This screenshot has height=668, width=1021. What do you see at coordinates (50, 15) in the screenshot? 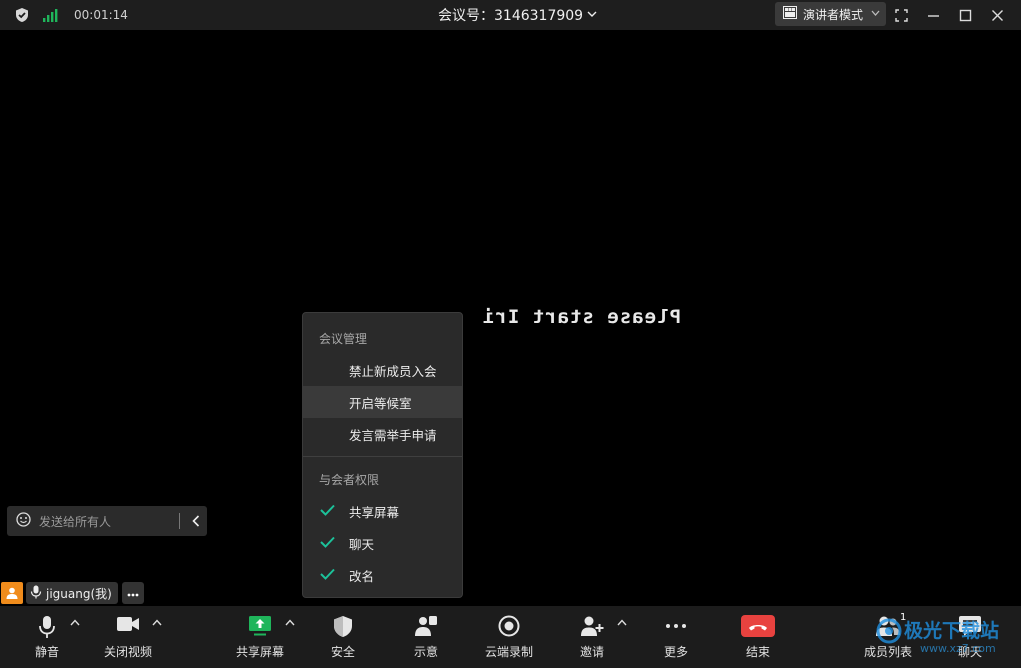
I see `network-signal-icon` at bounding box center [50, 15].